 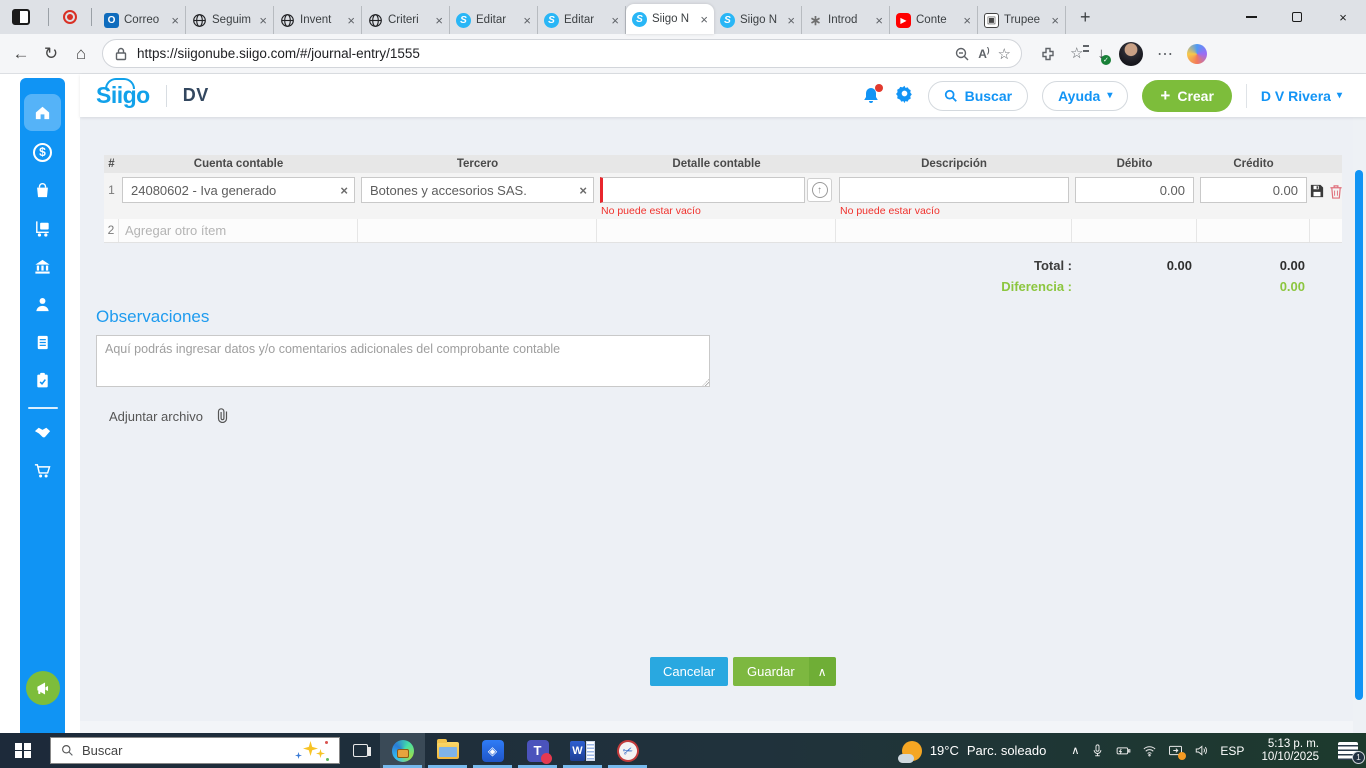 What do you see at coordinates (1251, 17) in the screenshot?
I see `window-minimize-button` at bounding box center [1251, 17].